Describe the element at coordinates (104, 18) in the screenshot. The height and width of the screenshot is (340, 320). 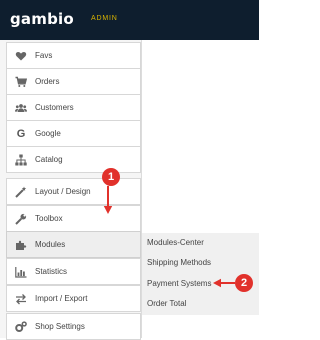
I see `admin-badge: ADMIN` at that location.